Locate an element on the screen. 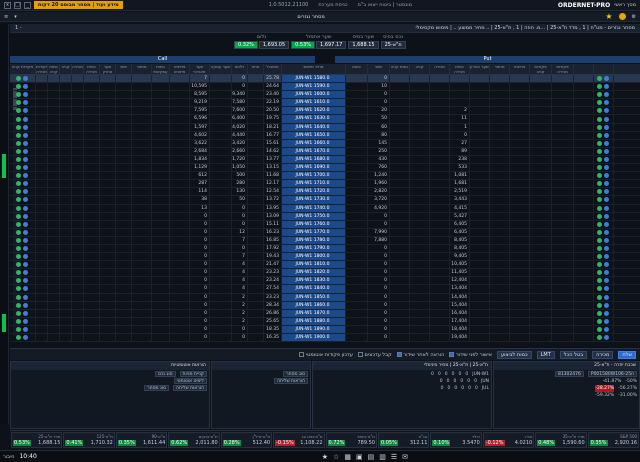 This screenshot has width=640, height=462. top-item: כניסת מערכת is located at coordinates (332, 5).